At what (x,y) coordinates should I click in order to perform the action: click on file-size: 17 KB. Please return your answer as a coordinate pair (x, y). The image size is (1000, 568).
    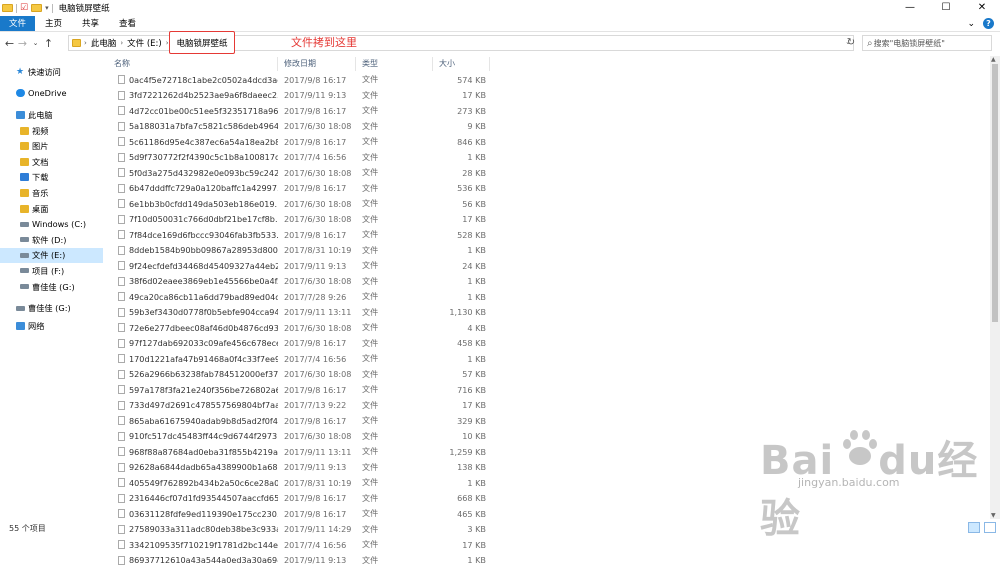
    Looking at the image, I should click on (461, 95).